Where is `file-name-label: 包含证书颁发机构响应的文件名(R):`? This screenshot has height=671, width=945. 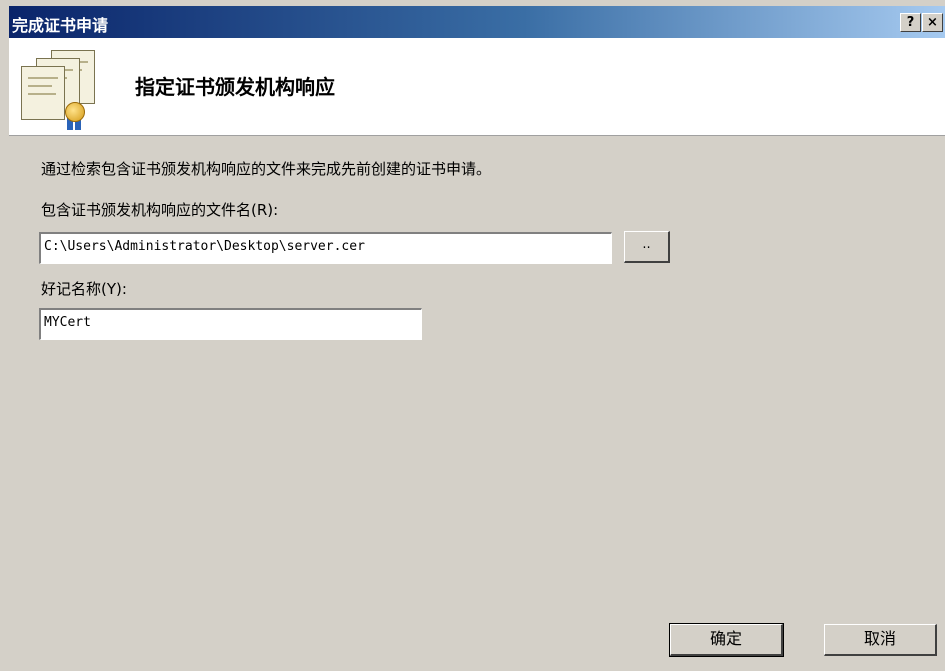 file-name-label: 包含证书颁发机构响应的文件名(R): is located at coordinates (160, 210).